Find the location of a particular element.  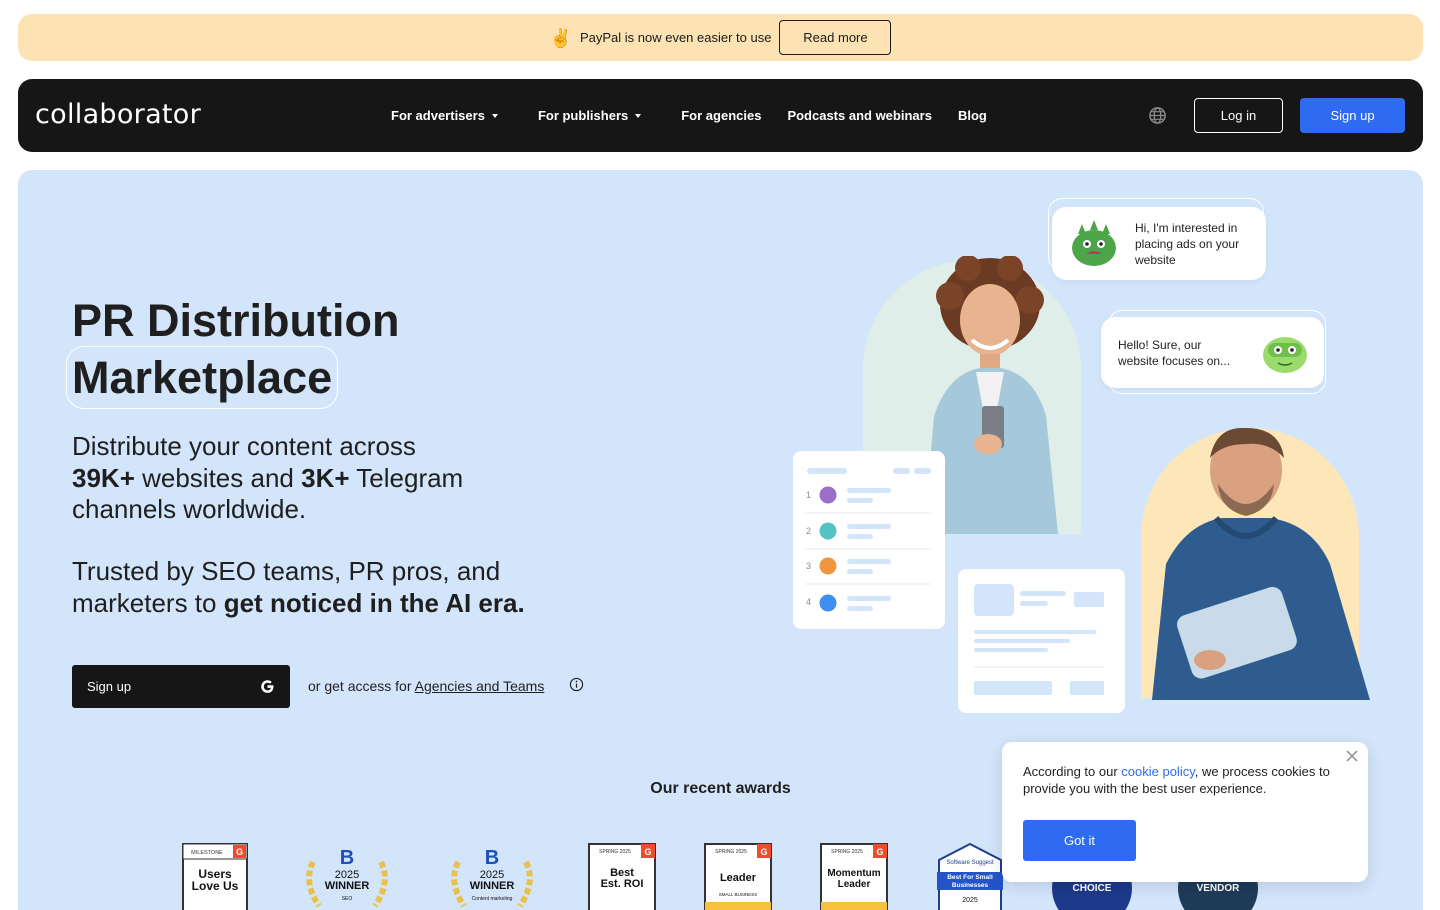

svg-text: 2 is located at coordinates (808, 531).